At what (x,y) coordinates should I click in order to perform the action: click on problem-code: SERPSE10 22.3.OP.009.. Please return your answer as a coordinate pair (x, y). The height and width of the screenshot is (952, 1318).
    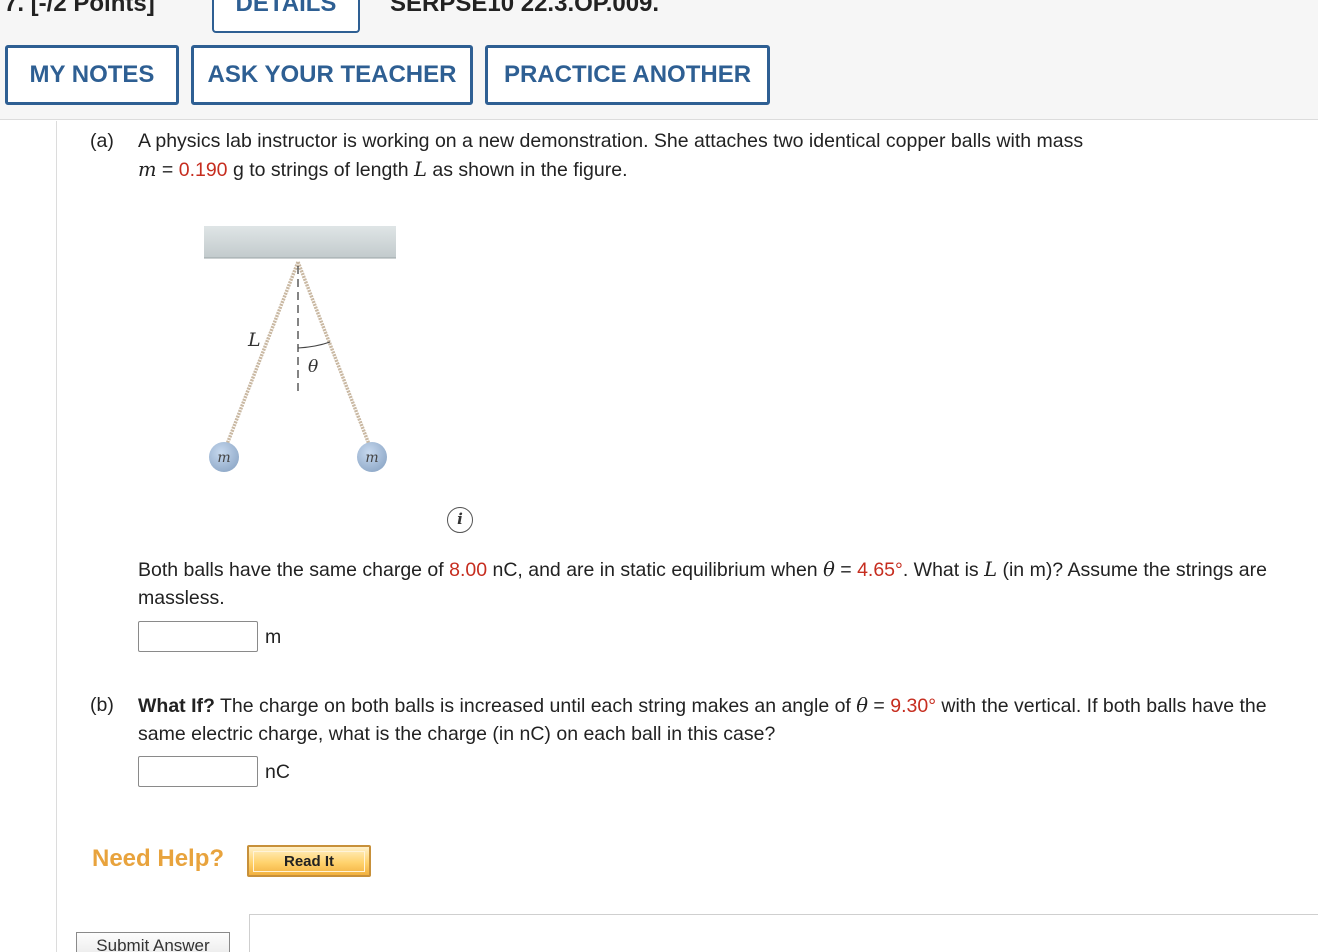
    Looking at the image, I should click on (525, 8).